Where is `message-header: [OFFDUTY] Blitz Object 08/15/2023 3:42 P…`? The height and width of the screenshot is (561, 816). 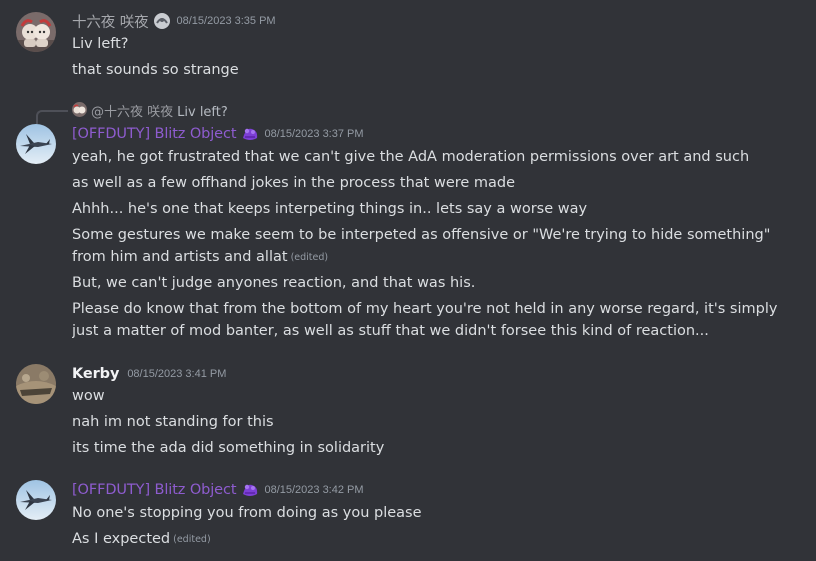 message-header: [OFFDUTY] Blitz Object 08/15/2023 3:42 P… is located at coordinates (218, 490).